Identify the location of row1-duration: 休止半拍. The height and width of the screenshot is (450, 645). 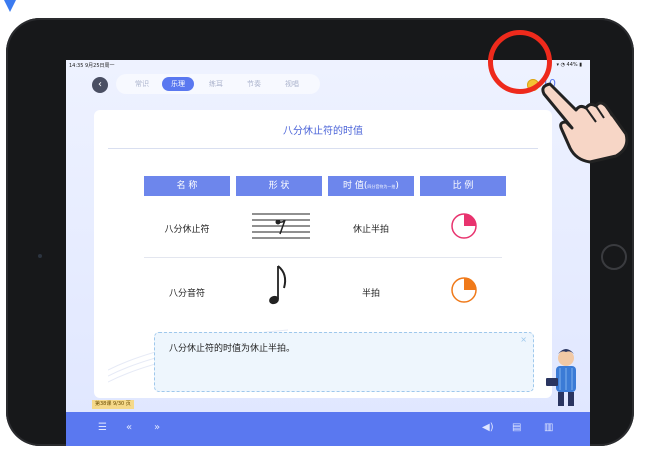
(370, 230).